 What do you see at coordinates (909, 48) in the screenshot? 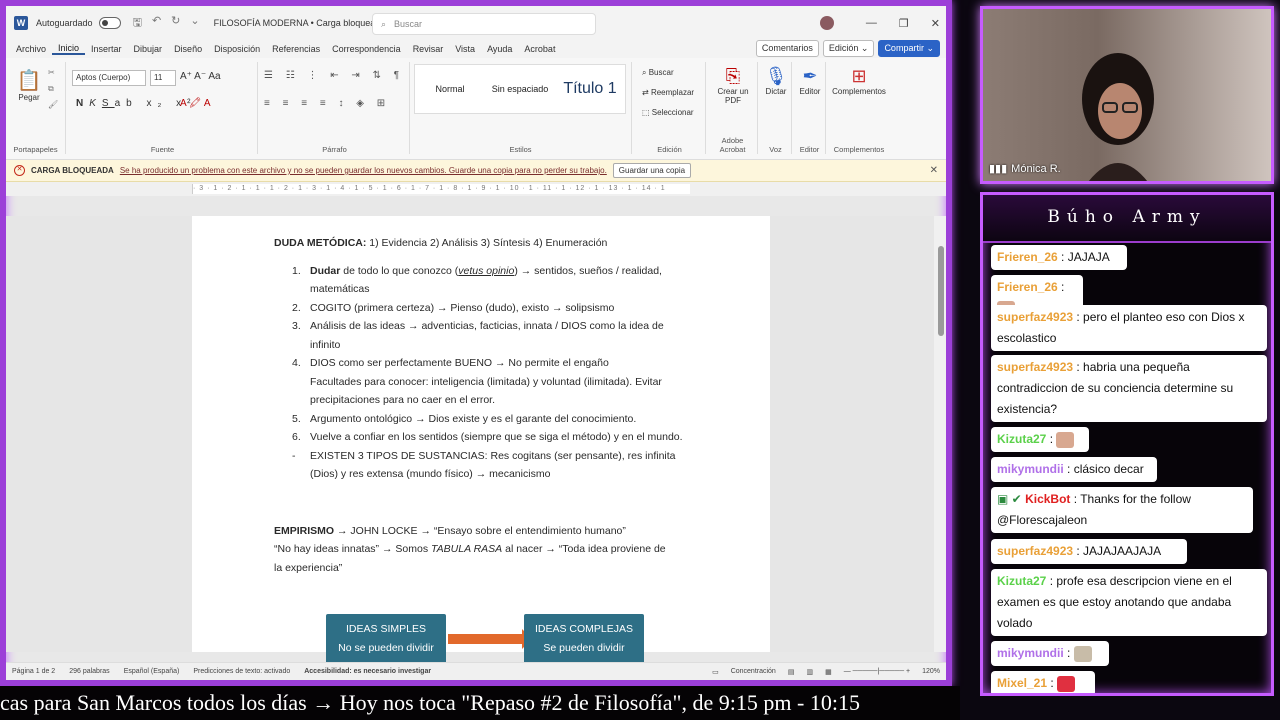
I see `share-button: Compartir ⌄` at bounding box center [909, 48].